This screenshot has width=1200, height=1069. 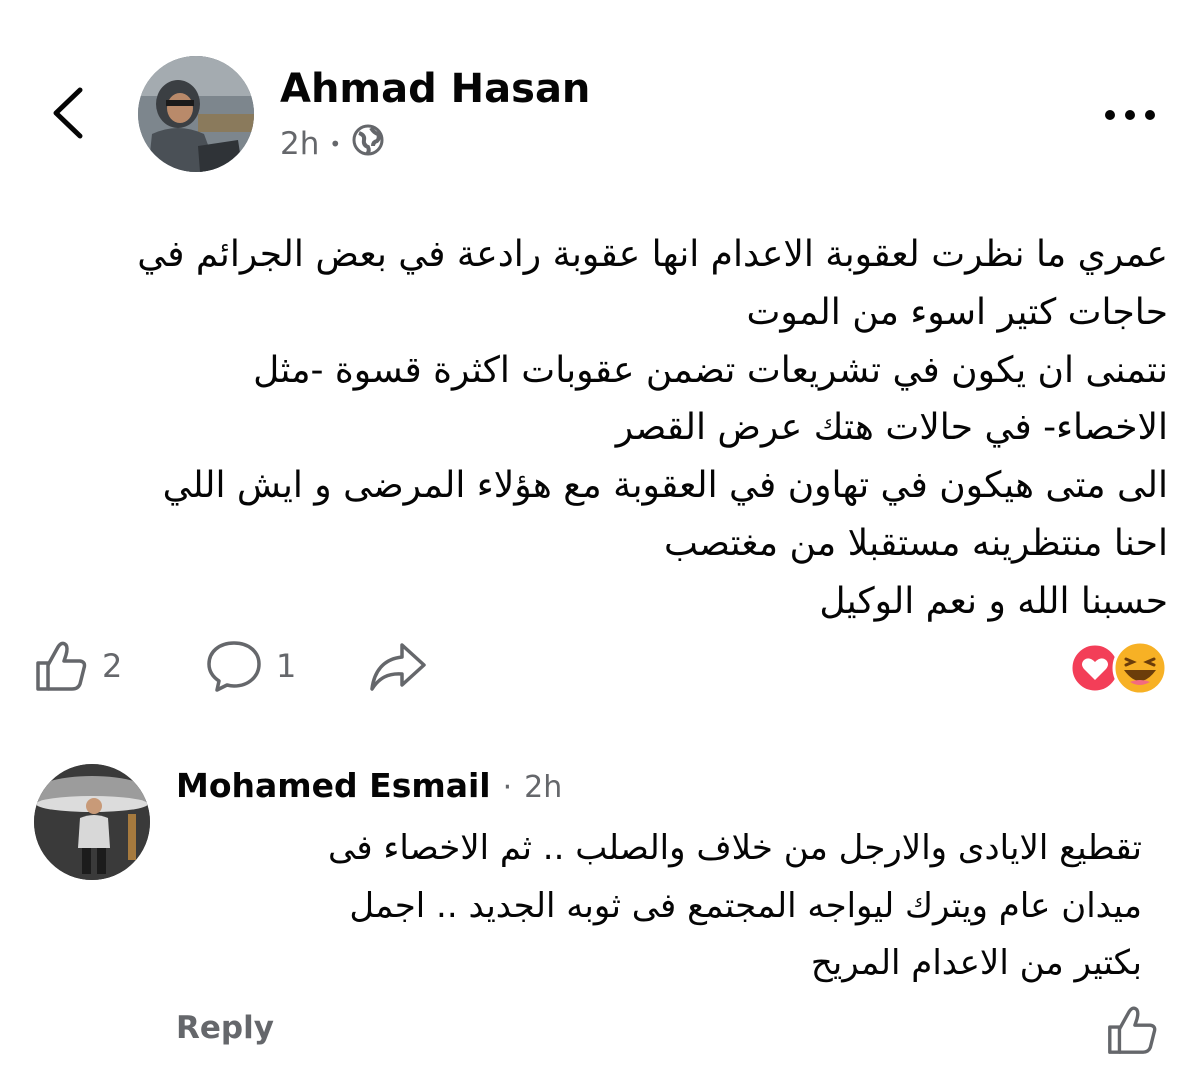 I want to click on reply-button: Reply, so click(x=225, y=1028).